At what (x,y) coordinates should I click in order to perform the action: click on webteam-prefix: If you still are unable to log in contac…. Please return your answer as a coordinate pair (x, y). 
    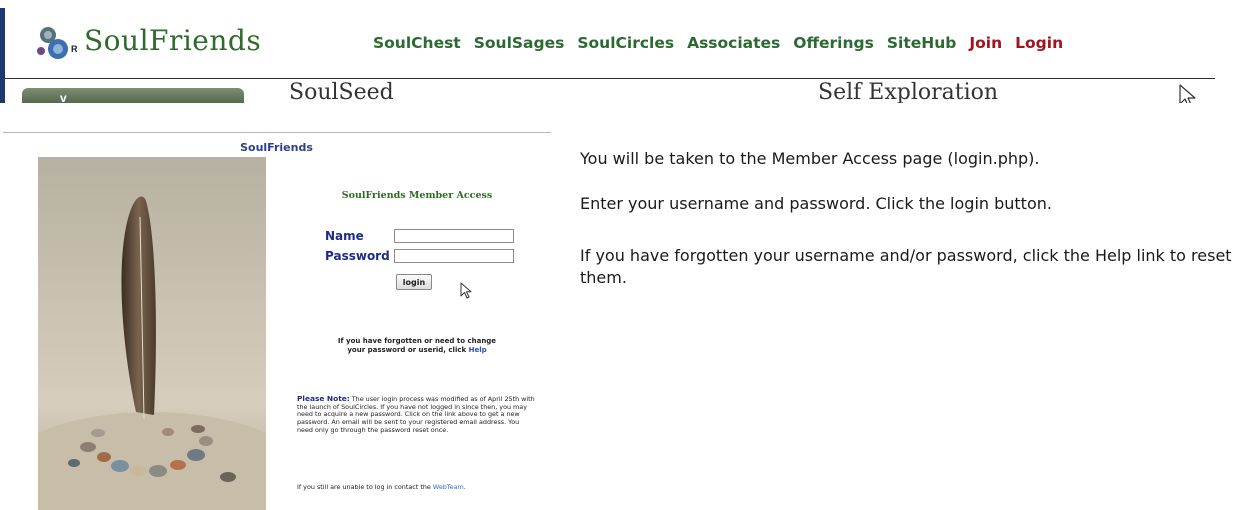
    Looking at the image, I should click on (364, 487).